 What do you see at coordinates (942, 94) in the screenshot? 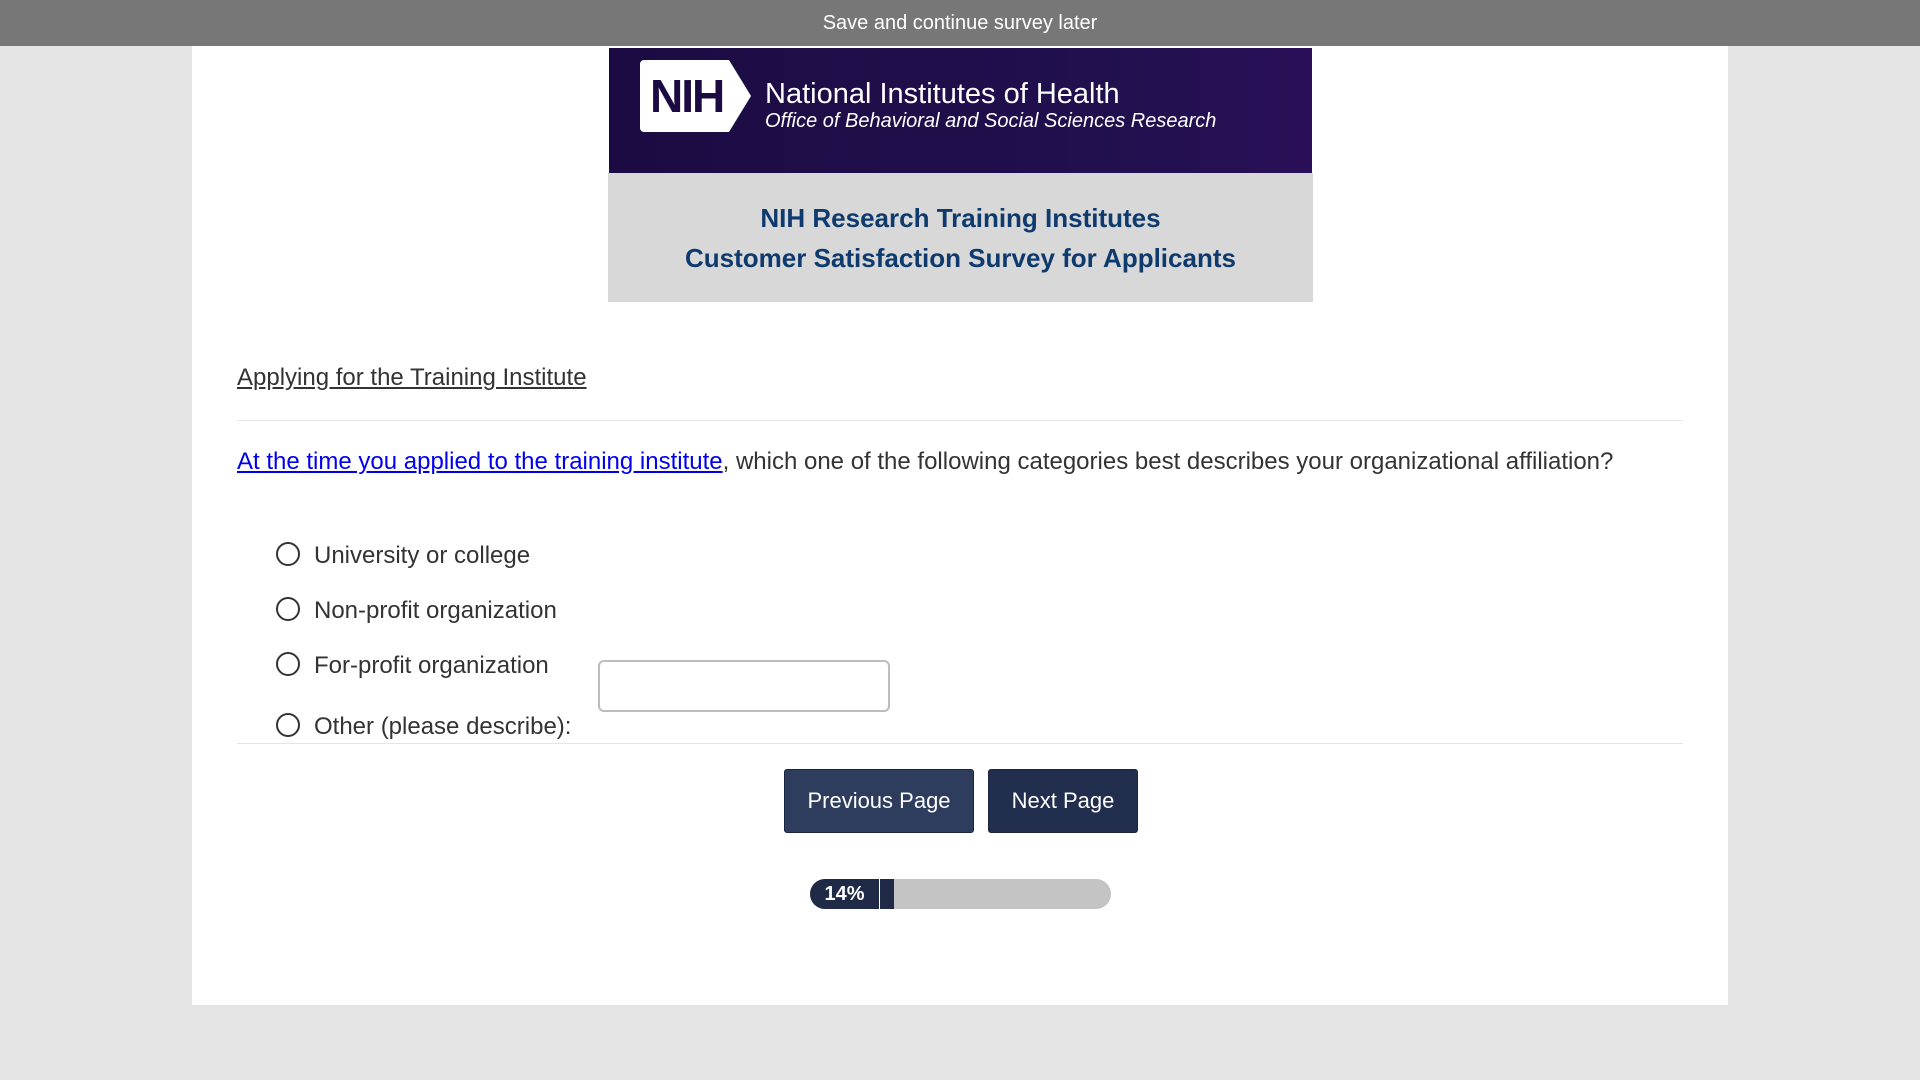
I see `org-name: National Institutes of Health` at bounding box center [942, 94].